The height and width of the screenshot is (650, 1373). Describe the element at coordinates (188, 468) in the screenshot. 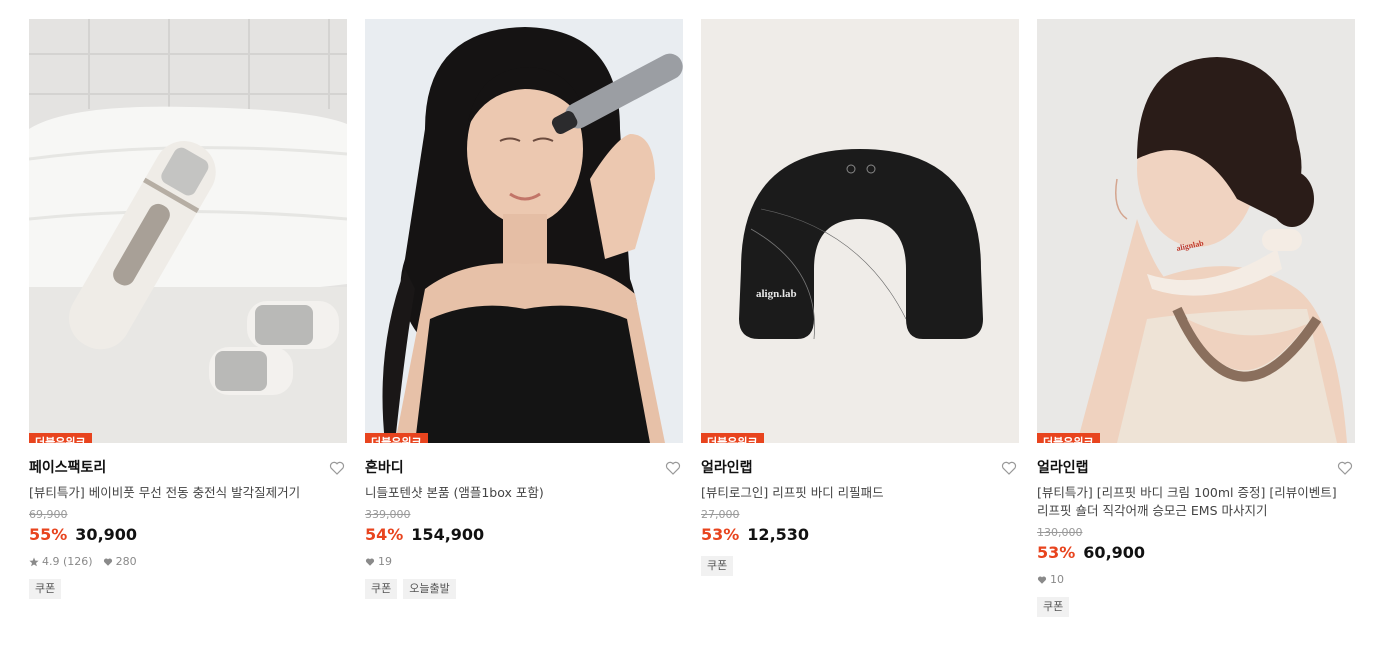

I see `brand-name: 페이스팩토리` at that location.